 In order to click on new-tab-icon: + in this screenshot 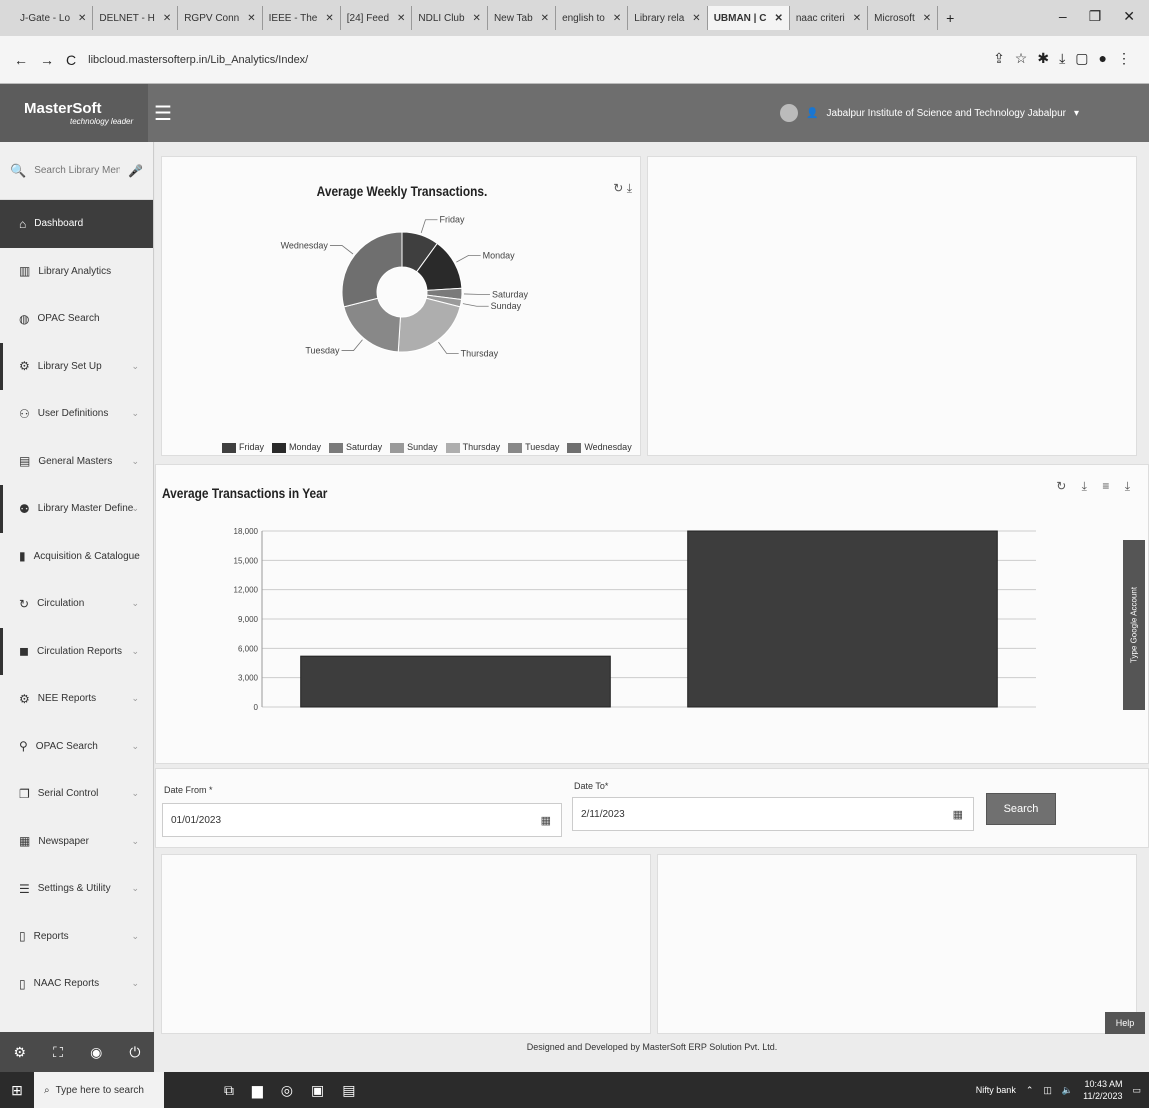, I will do `click(950, 18)`.